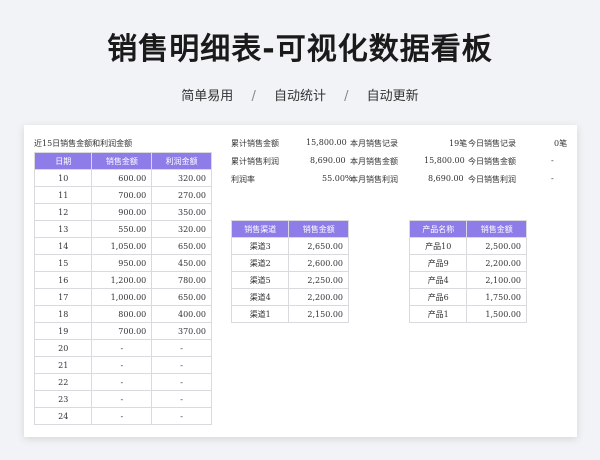  I want to click on table-cell: 1,750.00, so click(496, 297).